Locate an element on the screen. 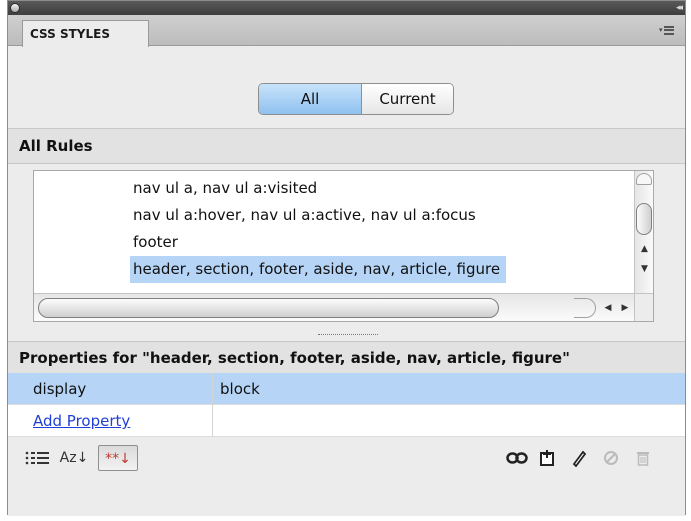 Image resolution: width=691 pixels, height=521 pixels. vertical-scroll-thumb is located at coordinates (644, 219).